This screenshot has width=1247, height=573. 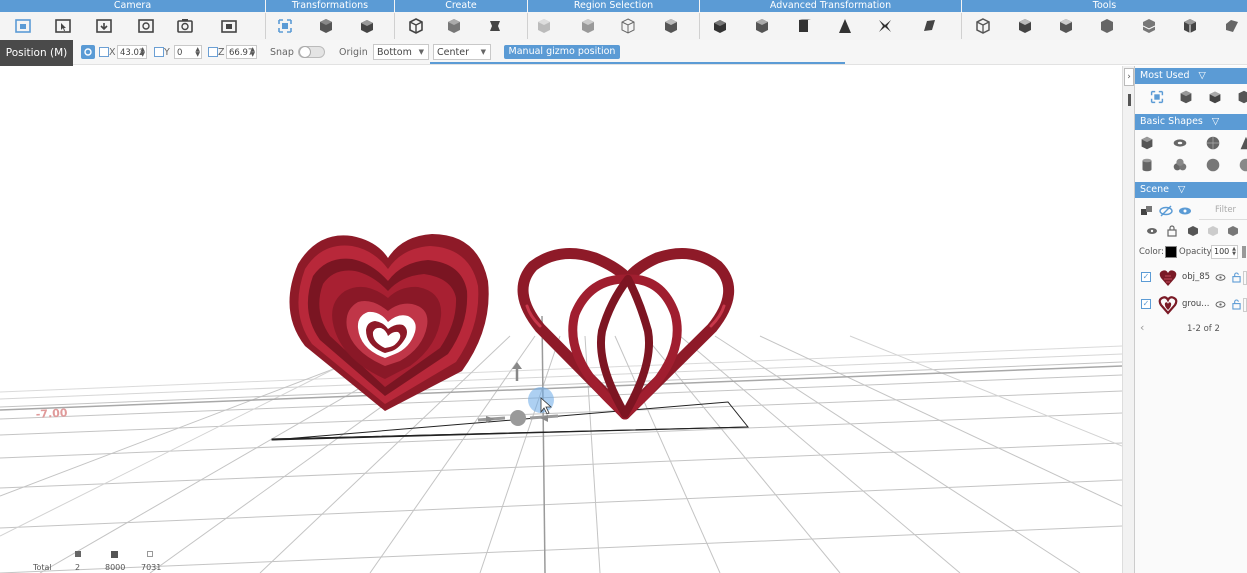 I want to click on vertices-icon, so click(x=150, y=554).